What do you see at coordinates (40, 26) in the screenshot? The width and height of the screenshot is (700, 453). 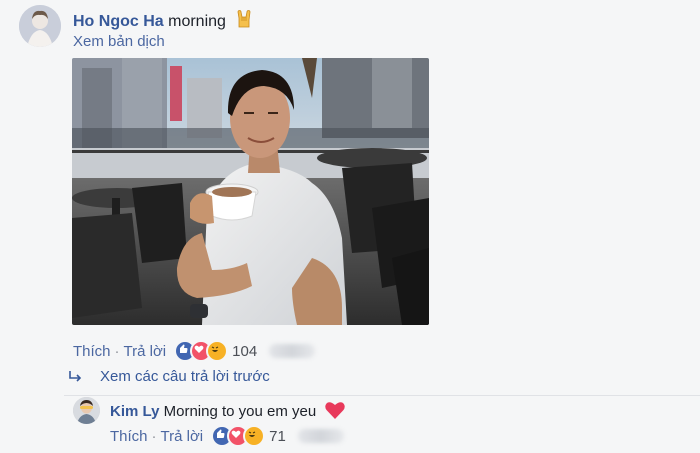 I see `author-avatar` at bounding box center [40, 26].